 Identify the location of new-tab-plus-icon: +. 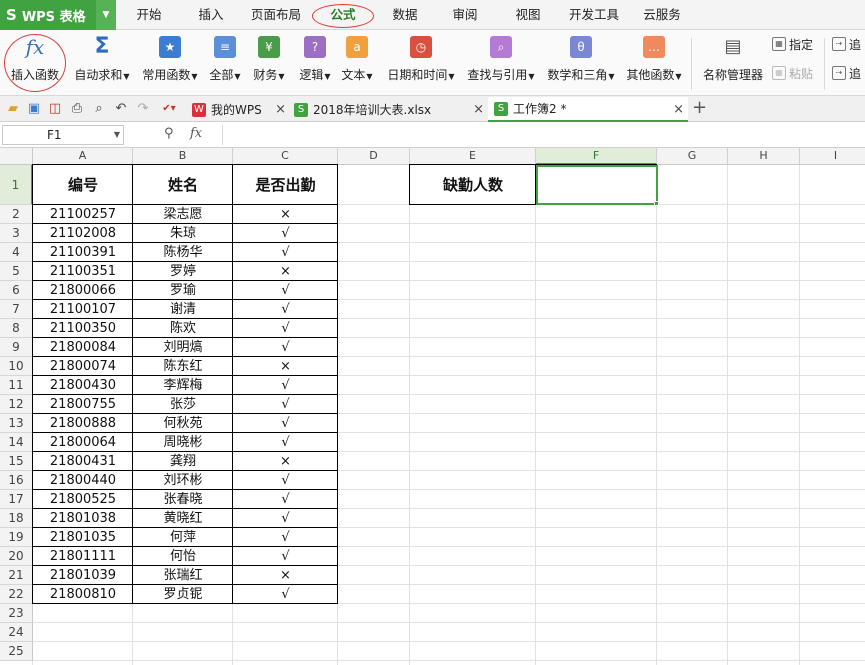
(699, 108).